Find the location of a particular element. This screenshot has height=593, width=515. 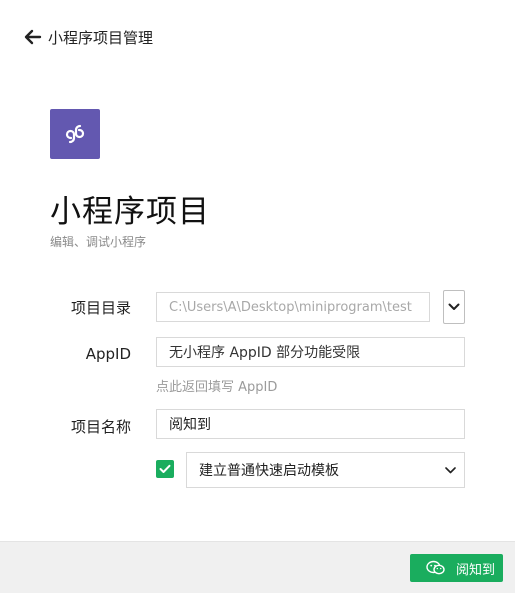

template-checkbox is located at coordinates (165, 469).